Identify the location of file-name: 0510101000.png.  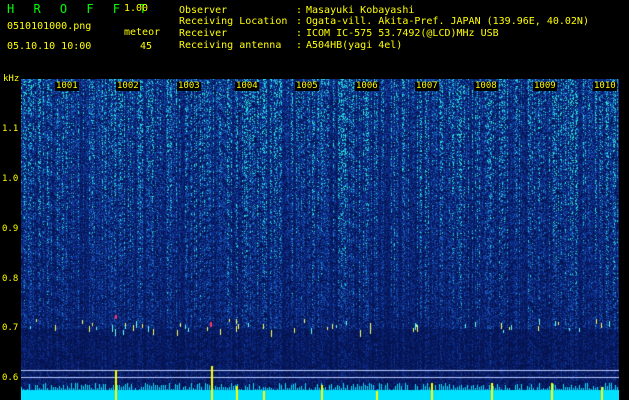
(49, 26).